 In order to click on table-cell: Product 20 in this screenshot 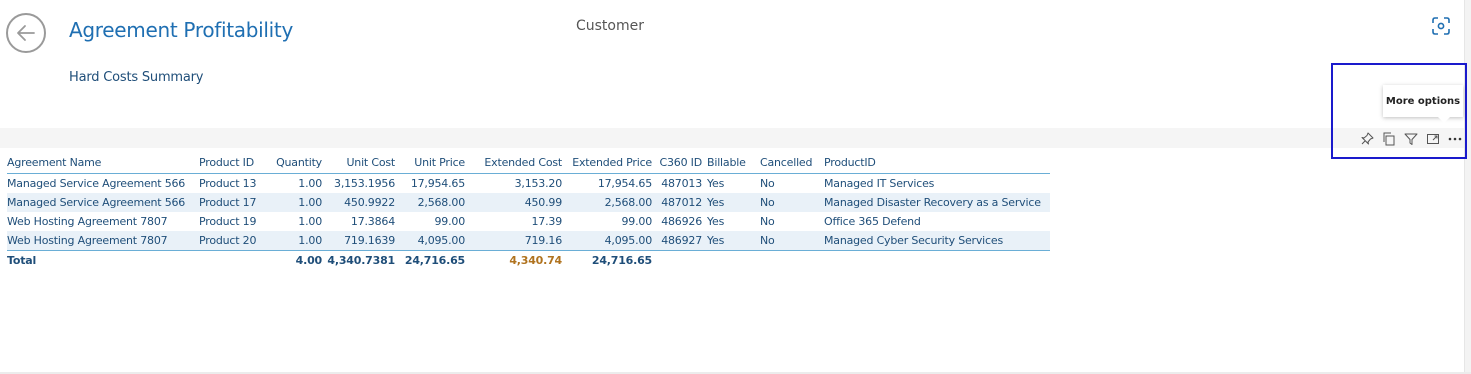, I will do `click(234, 241)`.